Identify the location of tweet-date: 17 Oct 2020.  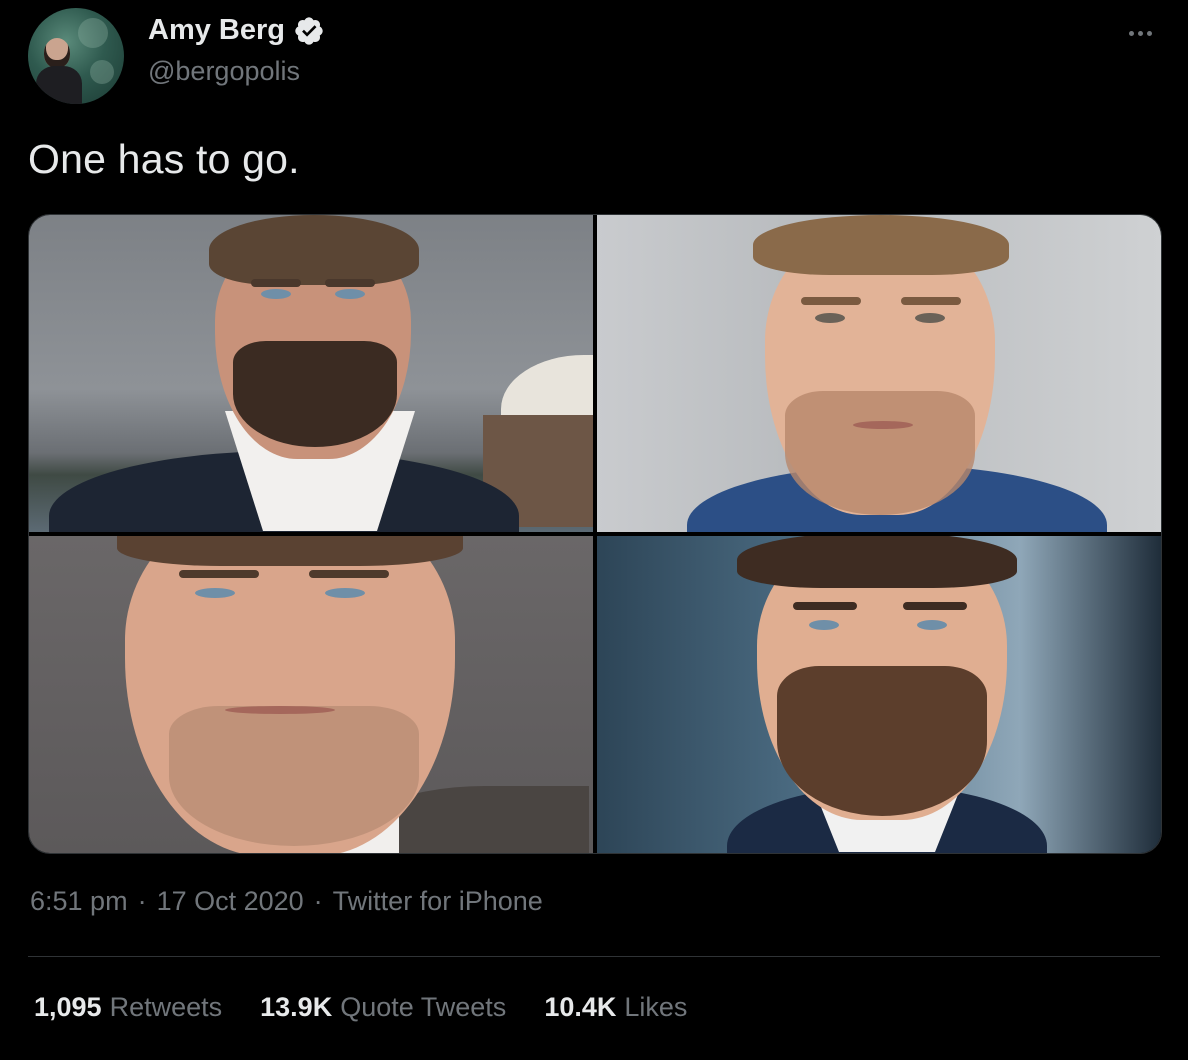
(230, 901).